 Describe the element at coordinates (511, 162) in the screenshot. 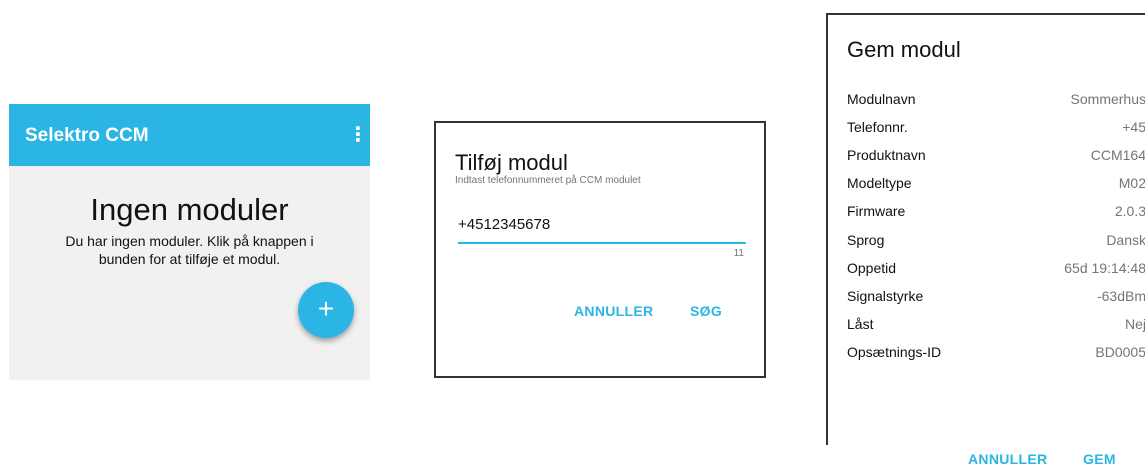

I see `dialog-title: Tilføj modul` at that location.